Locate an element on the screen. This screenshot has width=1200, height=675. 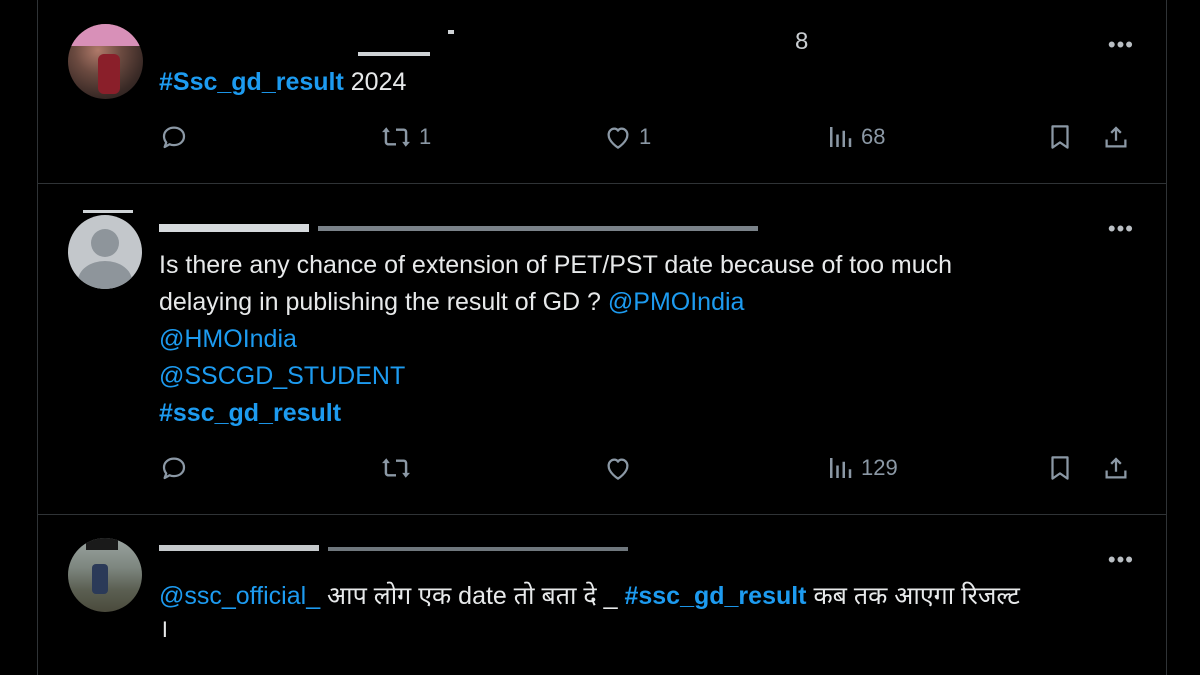
mention-link-sscgd-student: @SSCGD_STUDENT is located at coordinates (282, 376).